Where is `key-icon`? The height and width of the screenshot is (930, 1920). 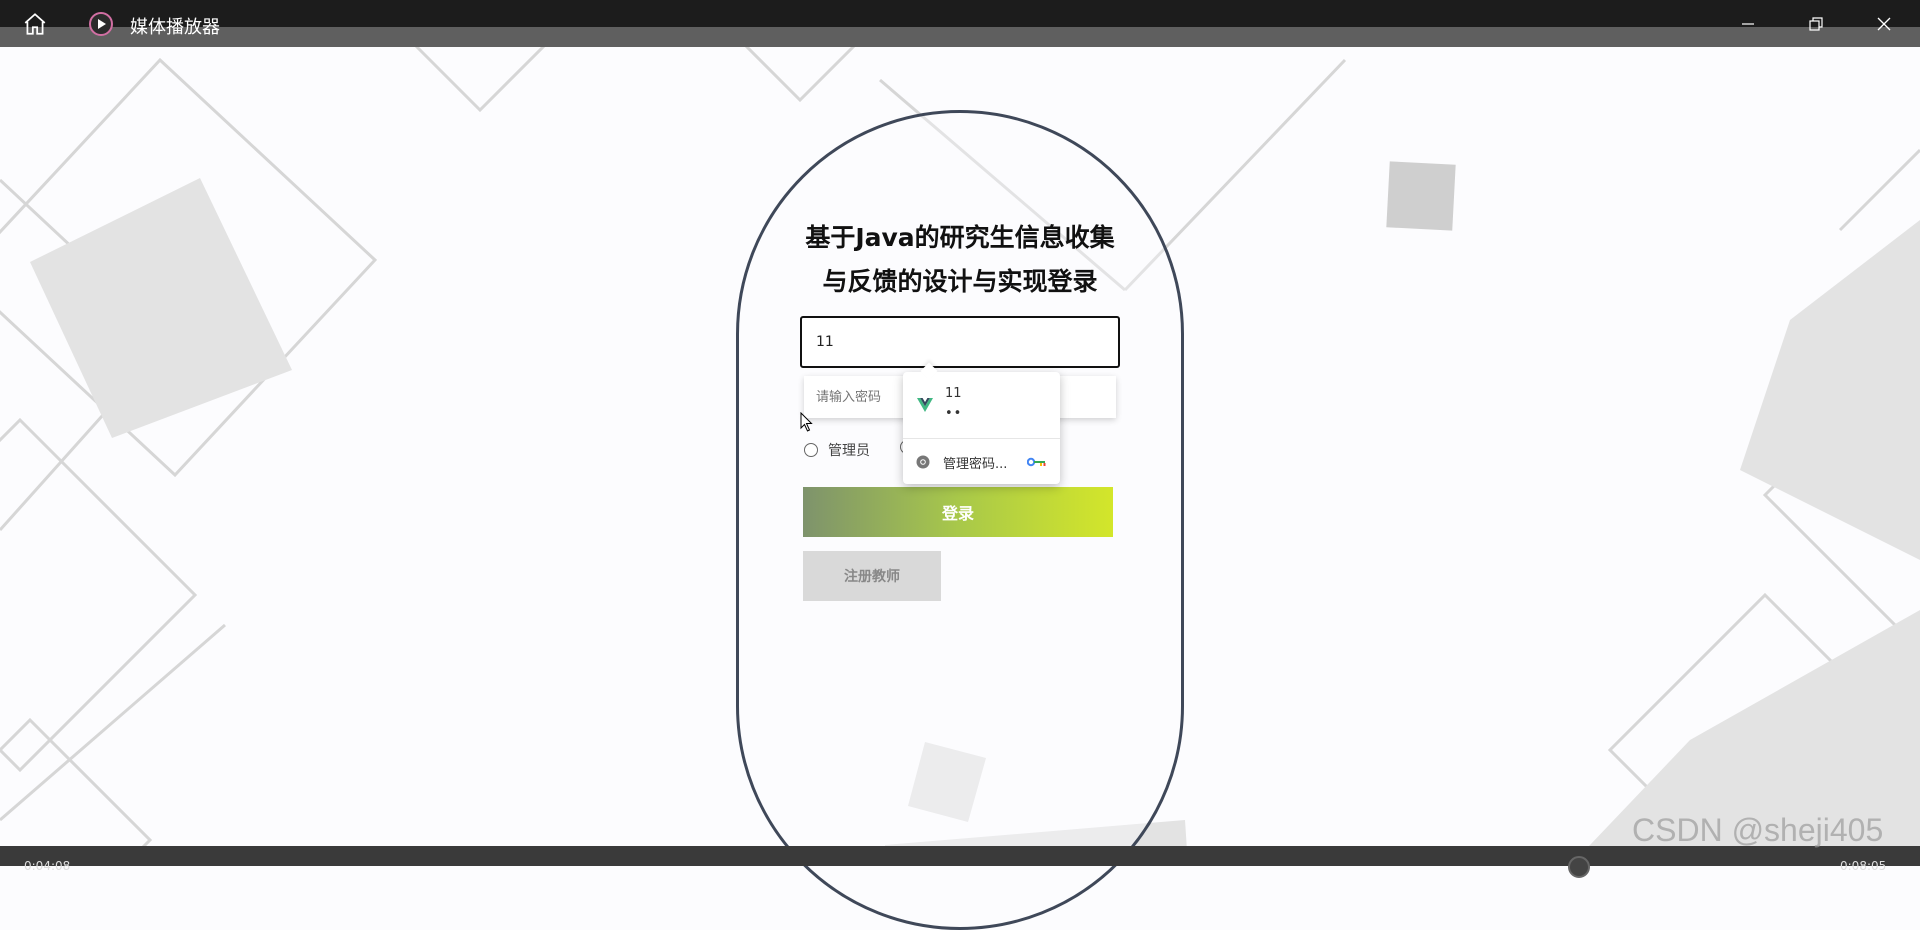 key-icon is located at coordinates (1036, 463).